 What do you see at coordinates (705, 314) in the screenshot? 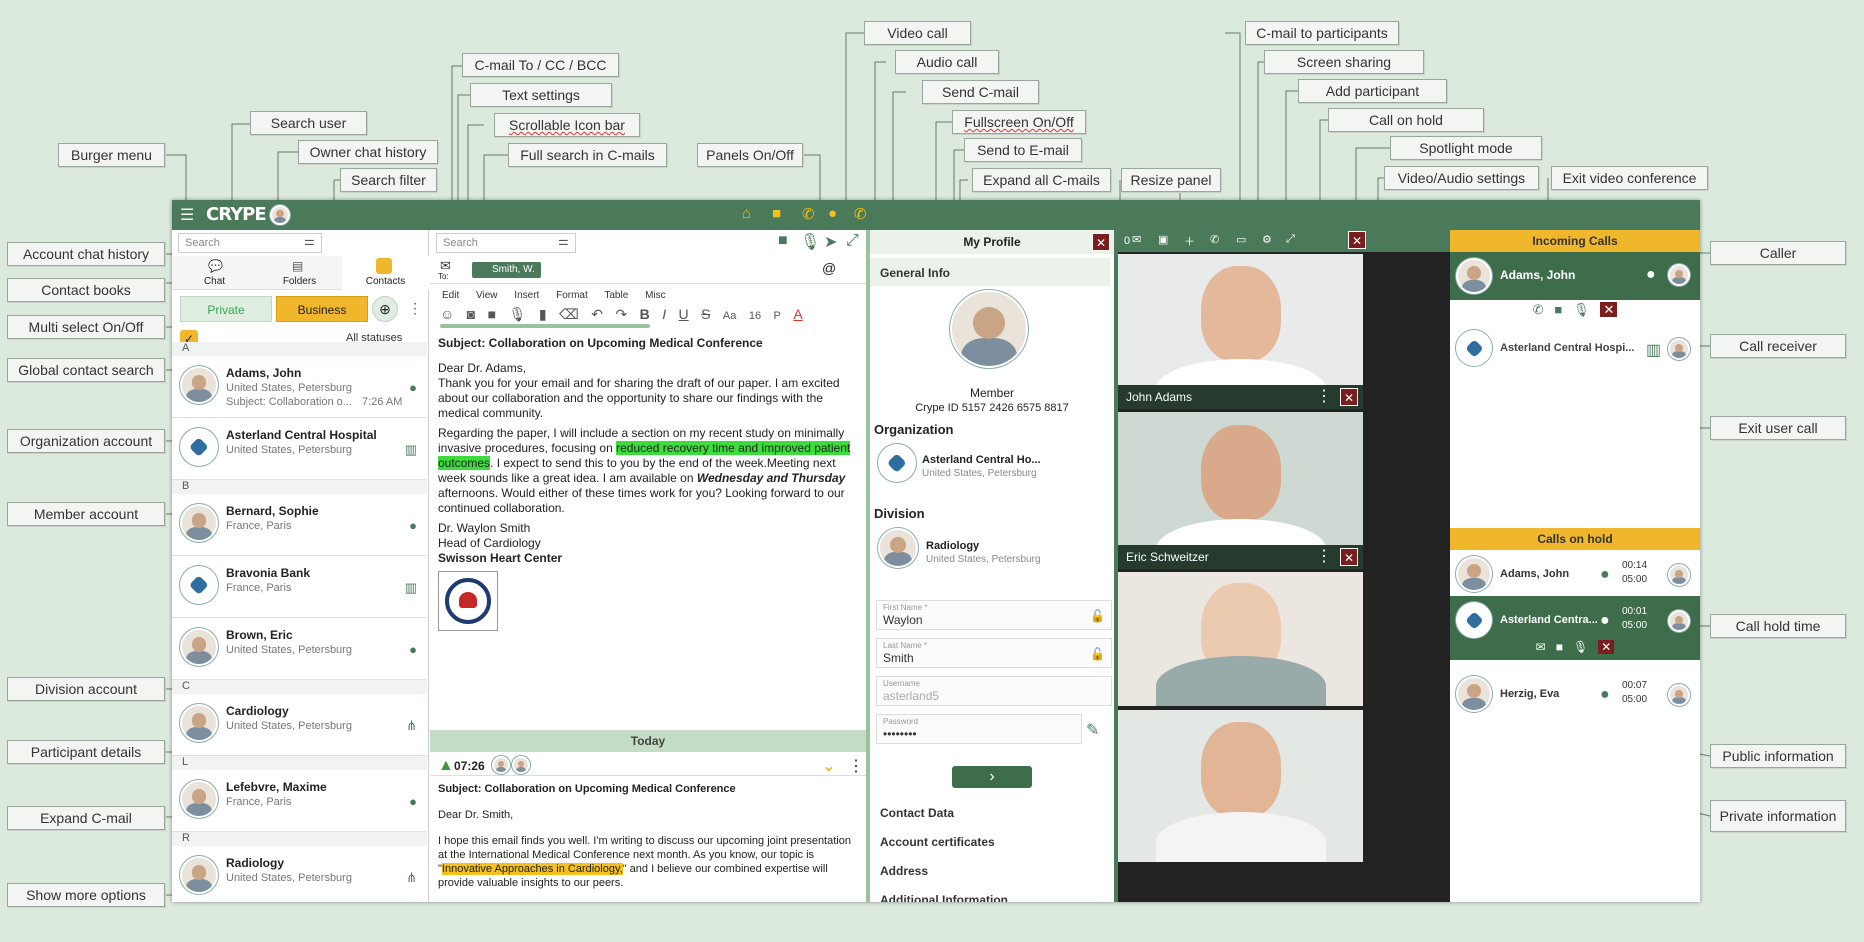
I see `strike-icon: S` at bounding box center [705, 314].